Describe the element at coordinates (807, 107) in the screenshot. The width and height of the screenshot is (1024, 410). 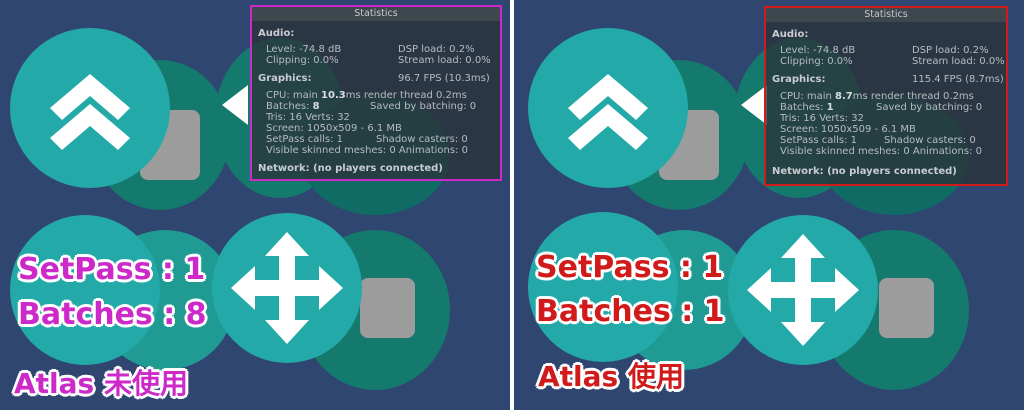
I see `batches-readout: Batches: 1` at that location.